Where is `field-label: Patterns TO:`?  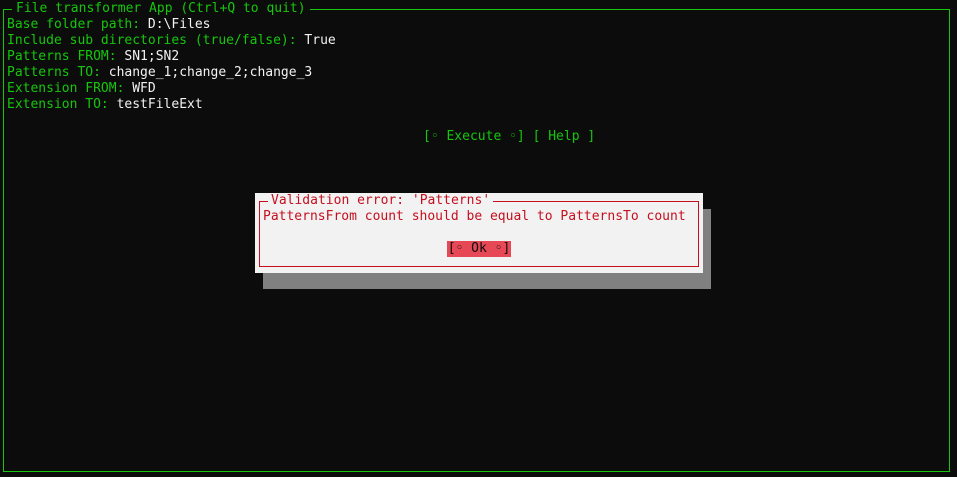 field-label: Patterns TO: is located at coordinates (54, 72).